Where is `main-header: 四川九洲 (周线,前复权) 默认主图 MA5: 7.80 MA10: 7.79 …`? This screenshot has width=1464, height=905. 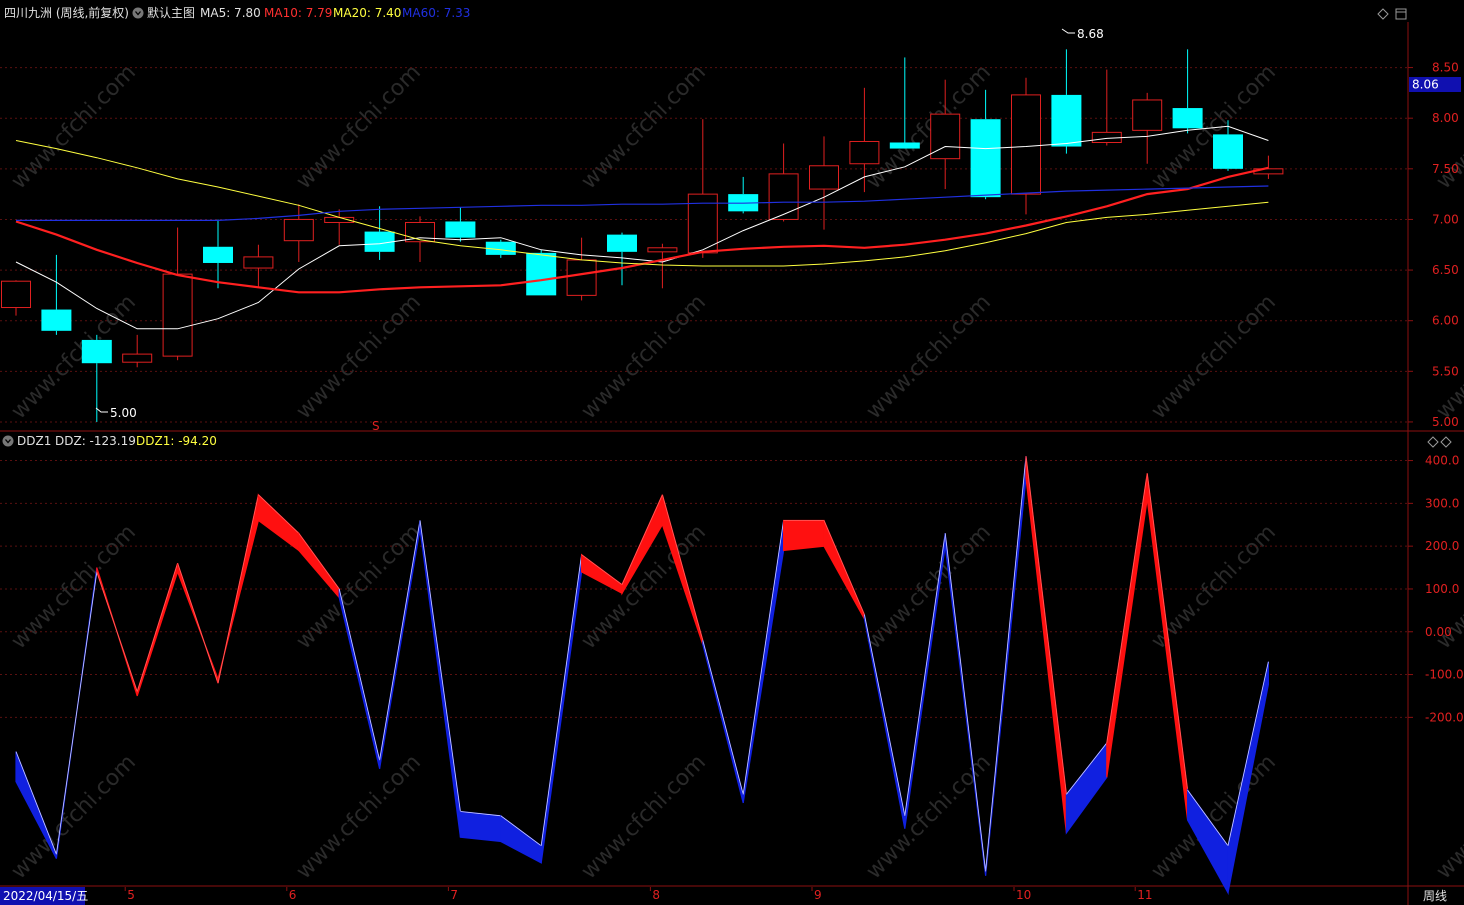
main-header: 四川九洲 (周线,前复权) 默认主图 MA5: 7.80 MA10: 7.79 … is located at coordinates (705, 12).